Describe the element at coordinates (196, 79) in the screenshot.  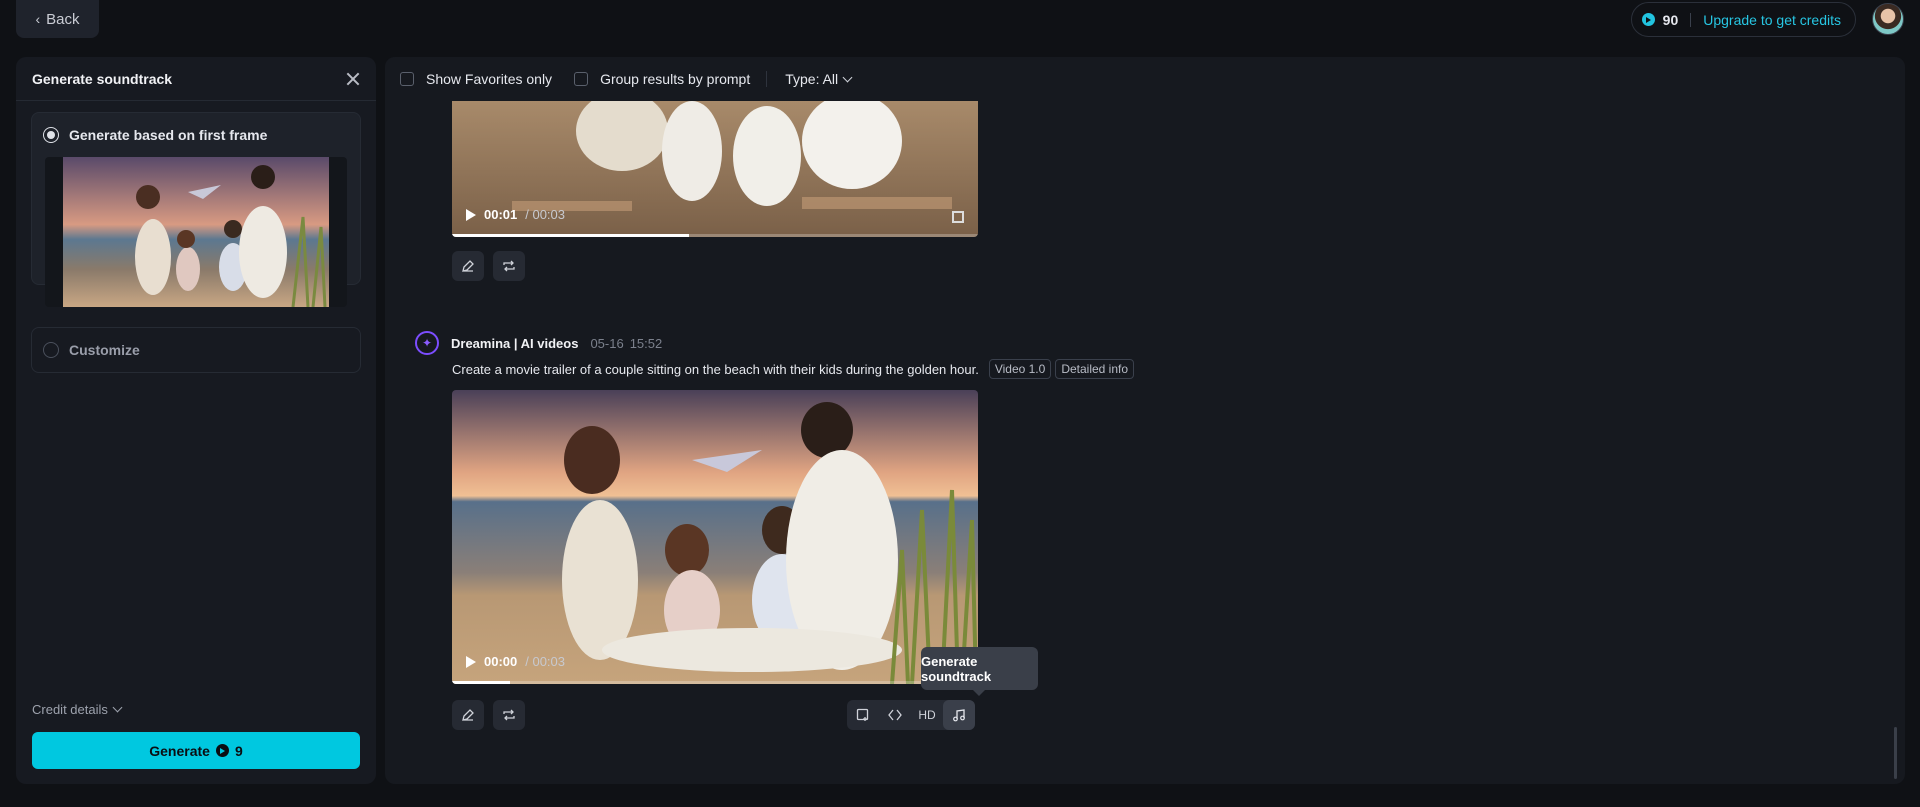
I see `panel-header: Generate soundtrack` at that location.